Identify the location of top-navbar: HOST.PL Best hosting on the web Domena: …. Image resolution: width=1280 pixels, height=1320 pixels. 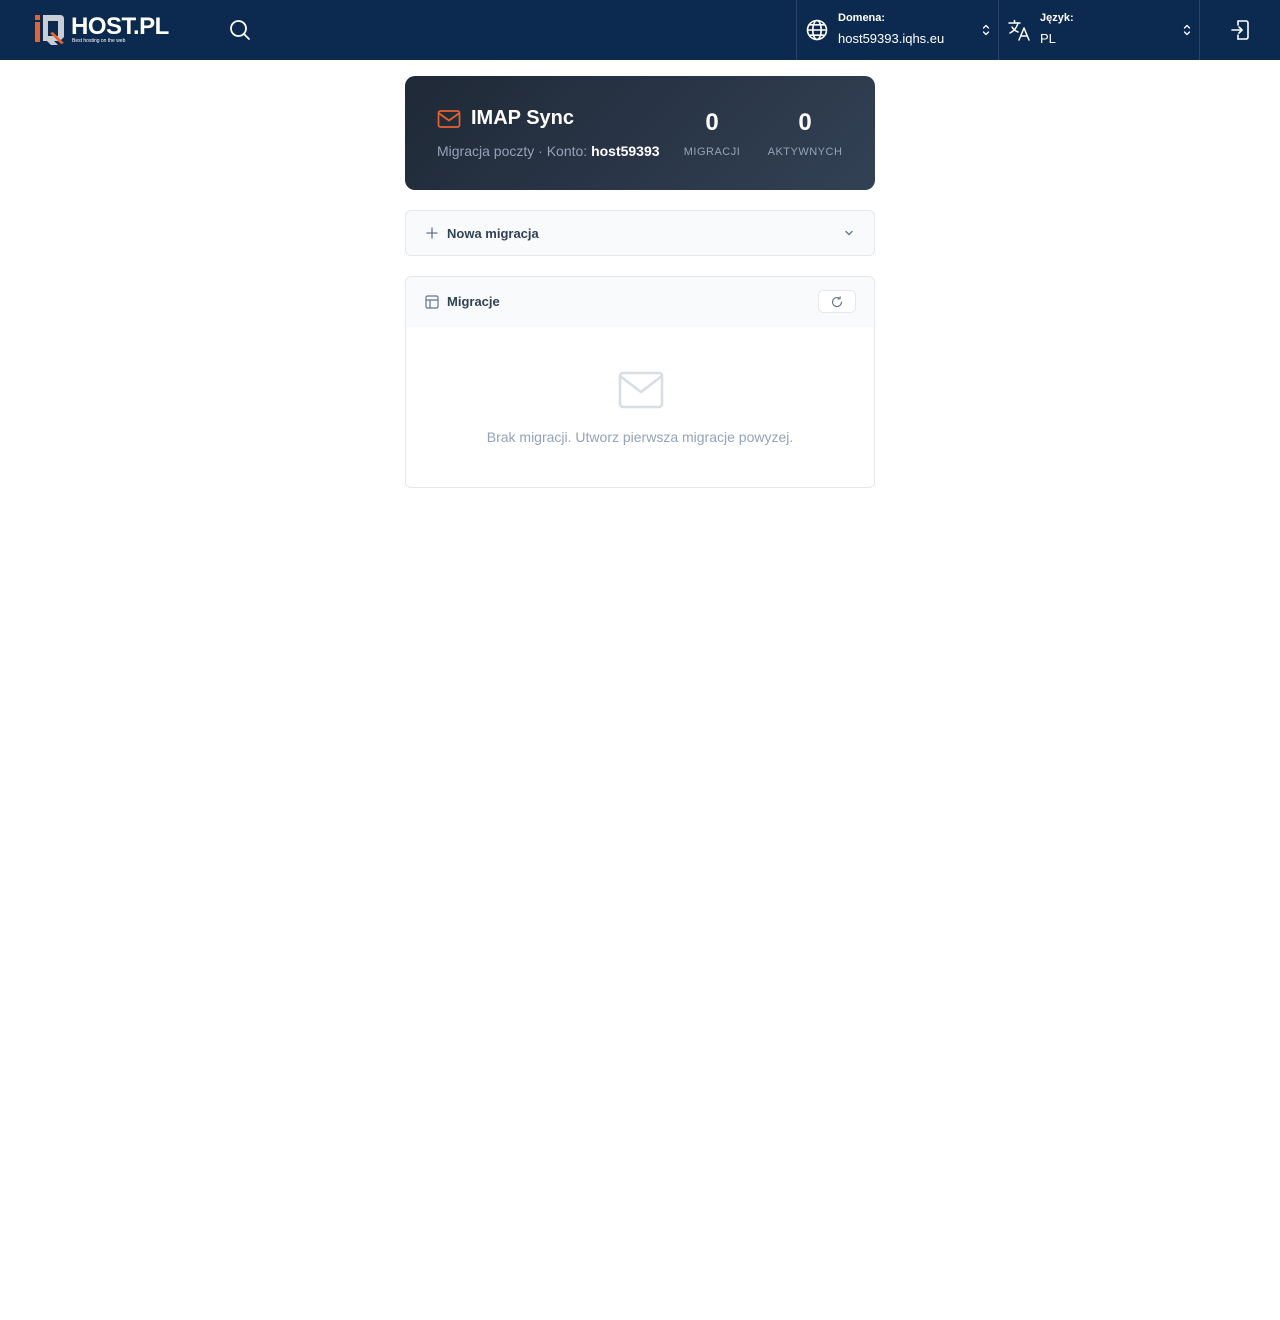
(640, 30).